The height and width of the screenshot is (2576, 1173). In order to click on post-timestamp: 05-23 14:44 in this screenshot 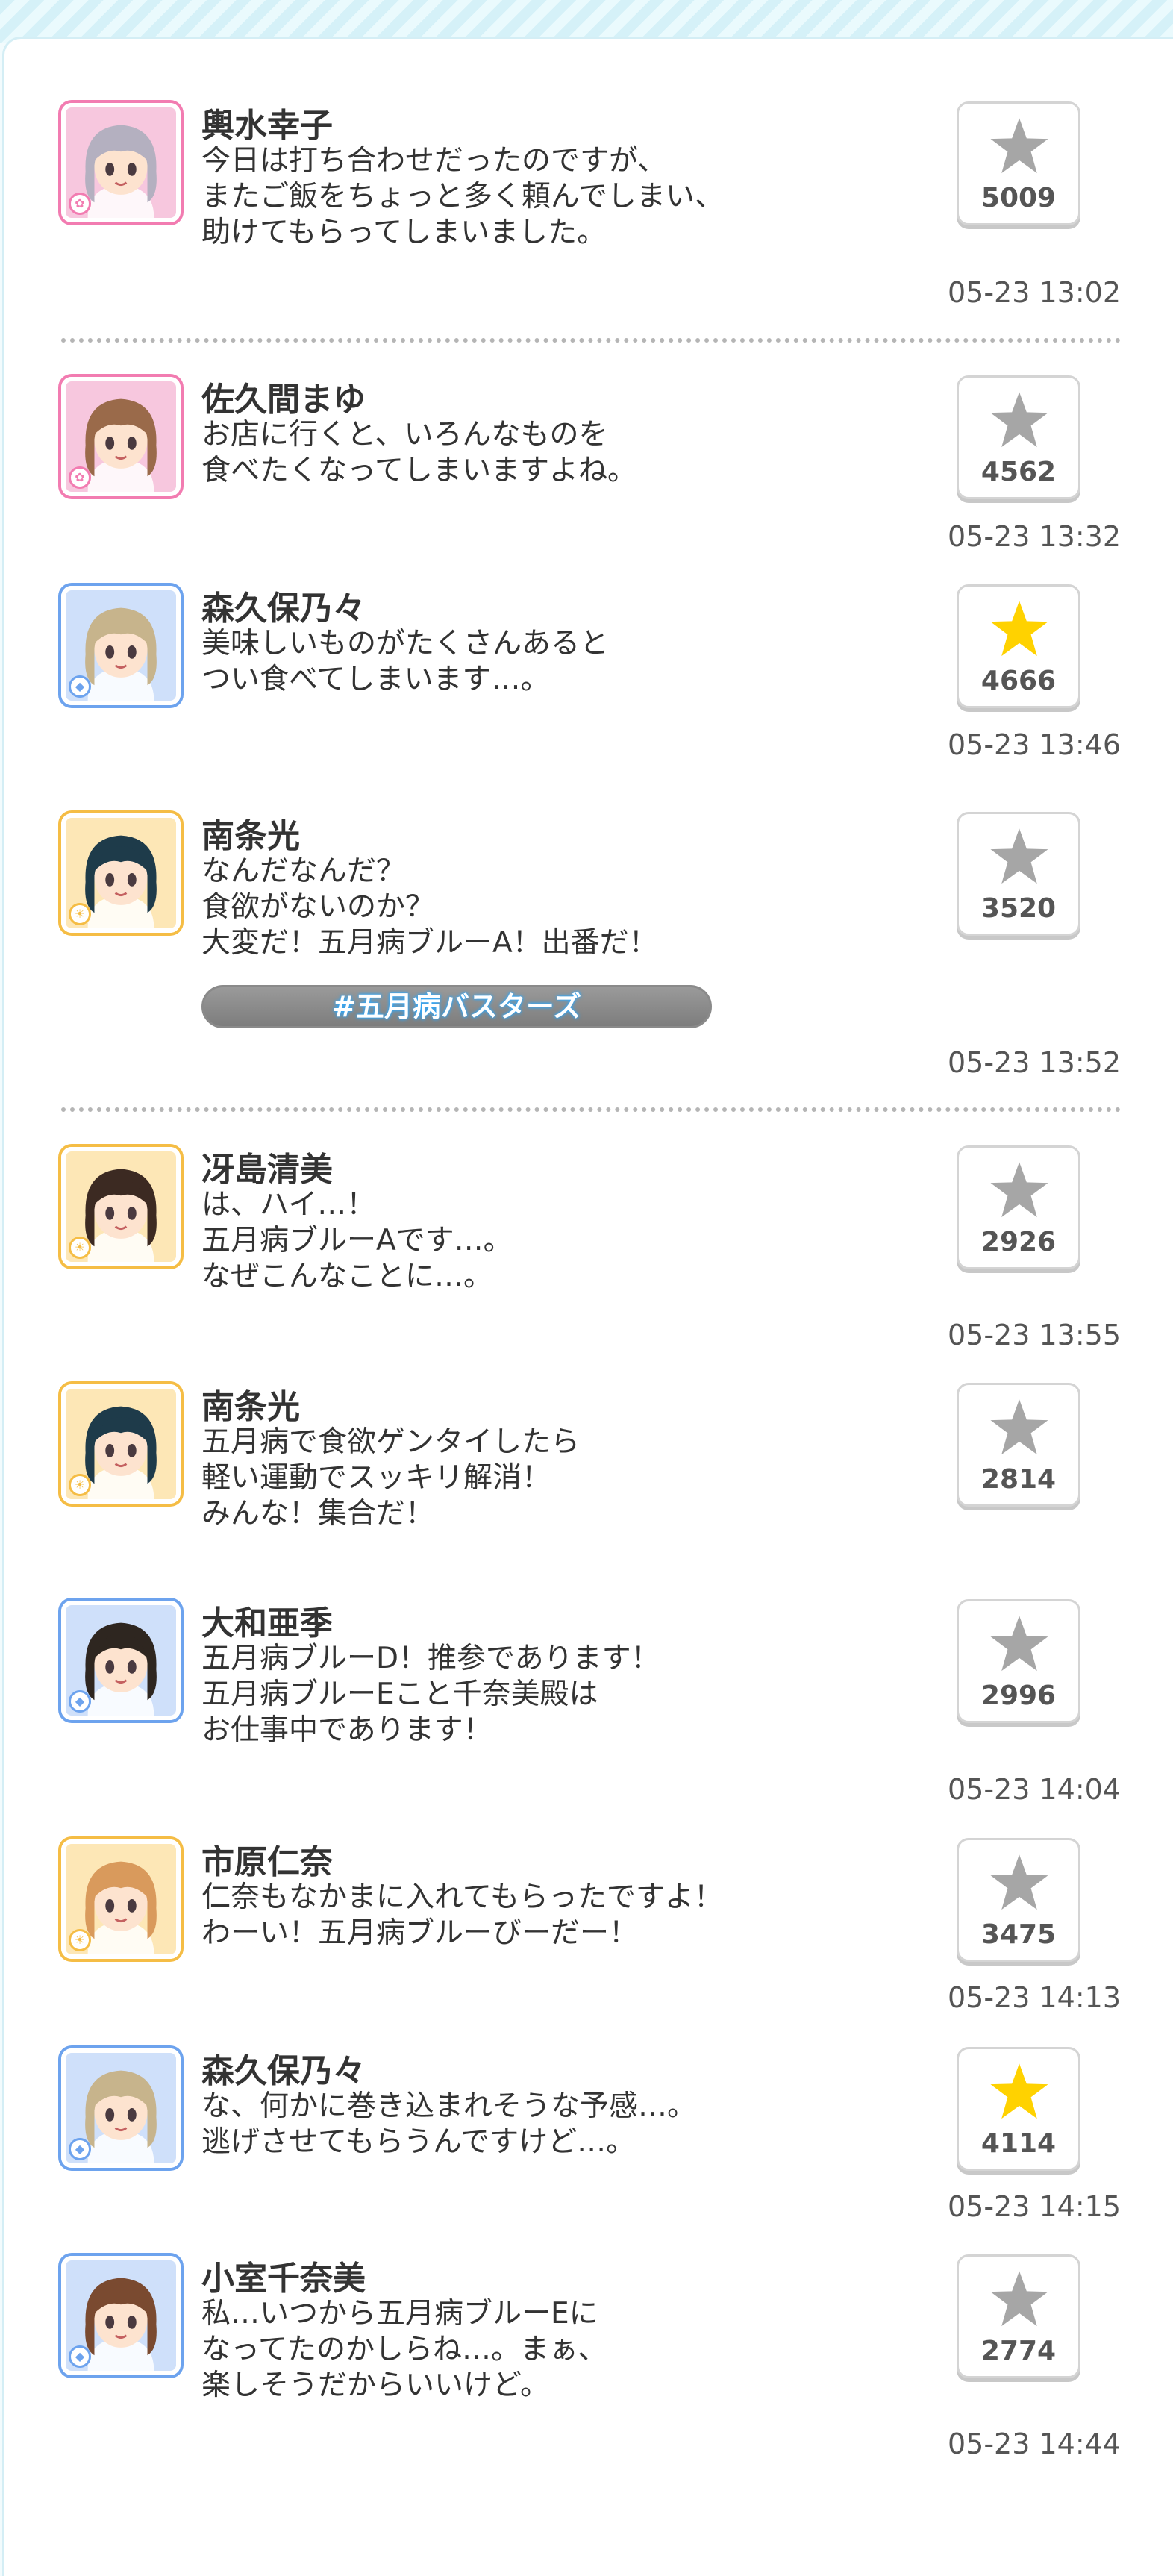, I will do `click(1034, 2443)`.